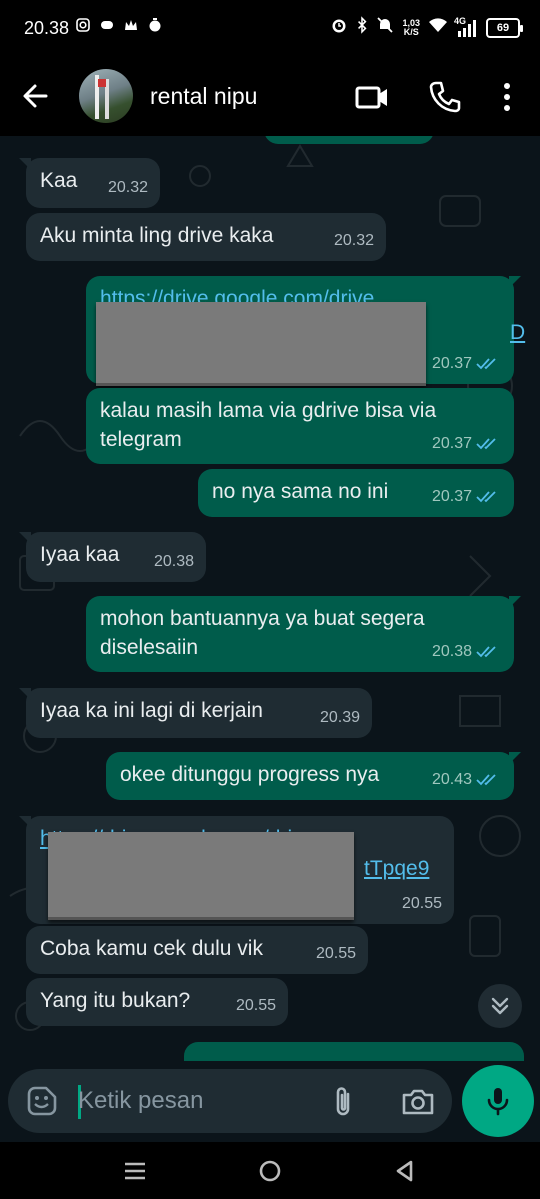 The width and height of the screenshot is (540, 1199). What do you see at coordinates (42, 1101) in the screenshot?
I see `emoji-icon` at bounding box center [42, 1101].